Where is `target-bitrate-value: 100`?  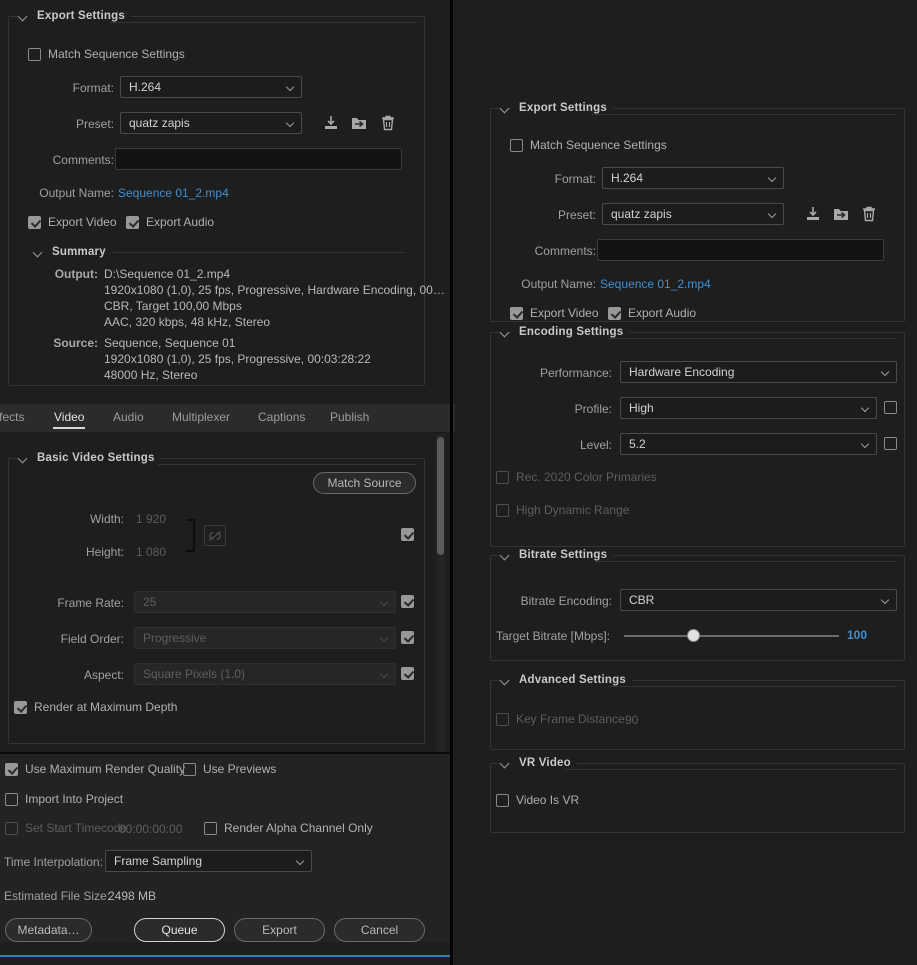 target-bitrate-value: 100 is located at coordinates (857, 635).